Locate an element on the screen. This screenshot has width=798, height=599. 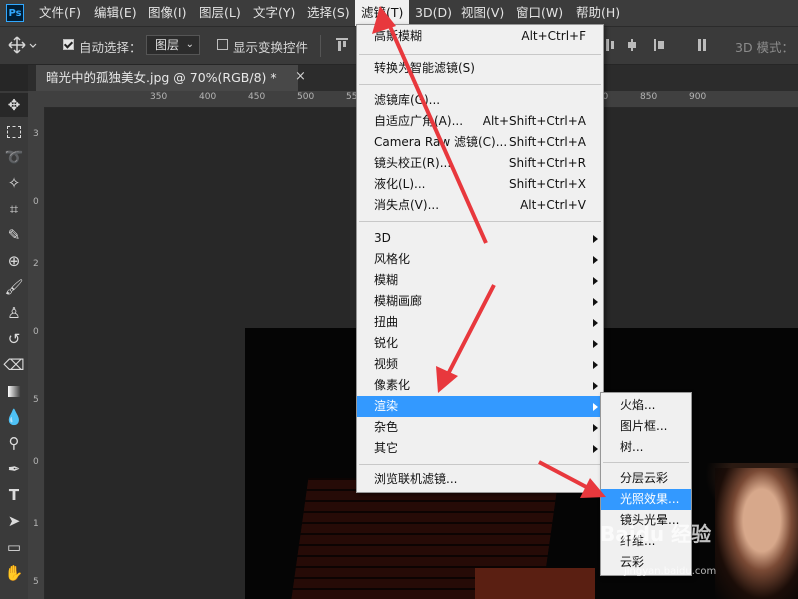
arrow-to-lighting-effects is located at coordinates (565, 476).